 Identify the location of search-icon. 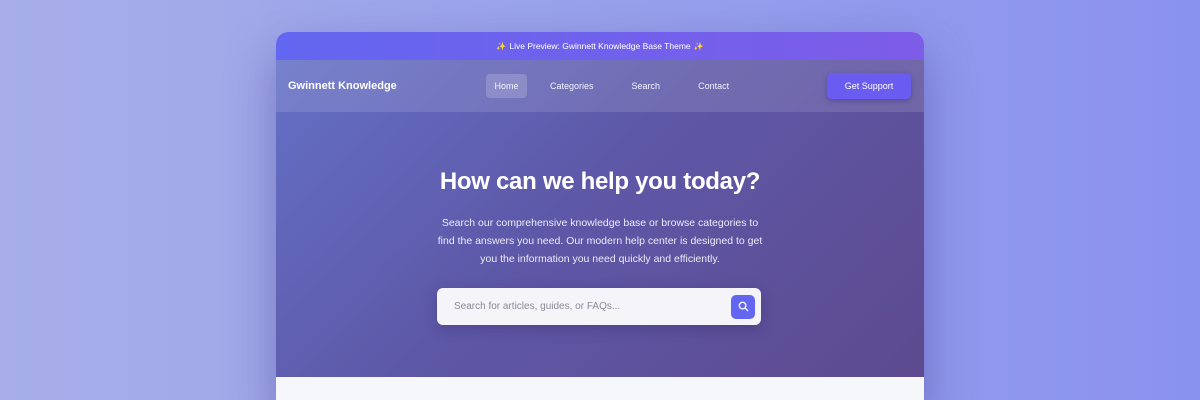
(743, 306).